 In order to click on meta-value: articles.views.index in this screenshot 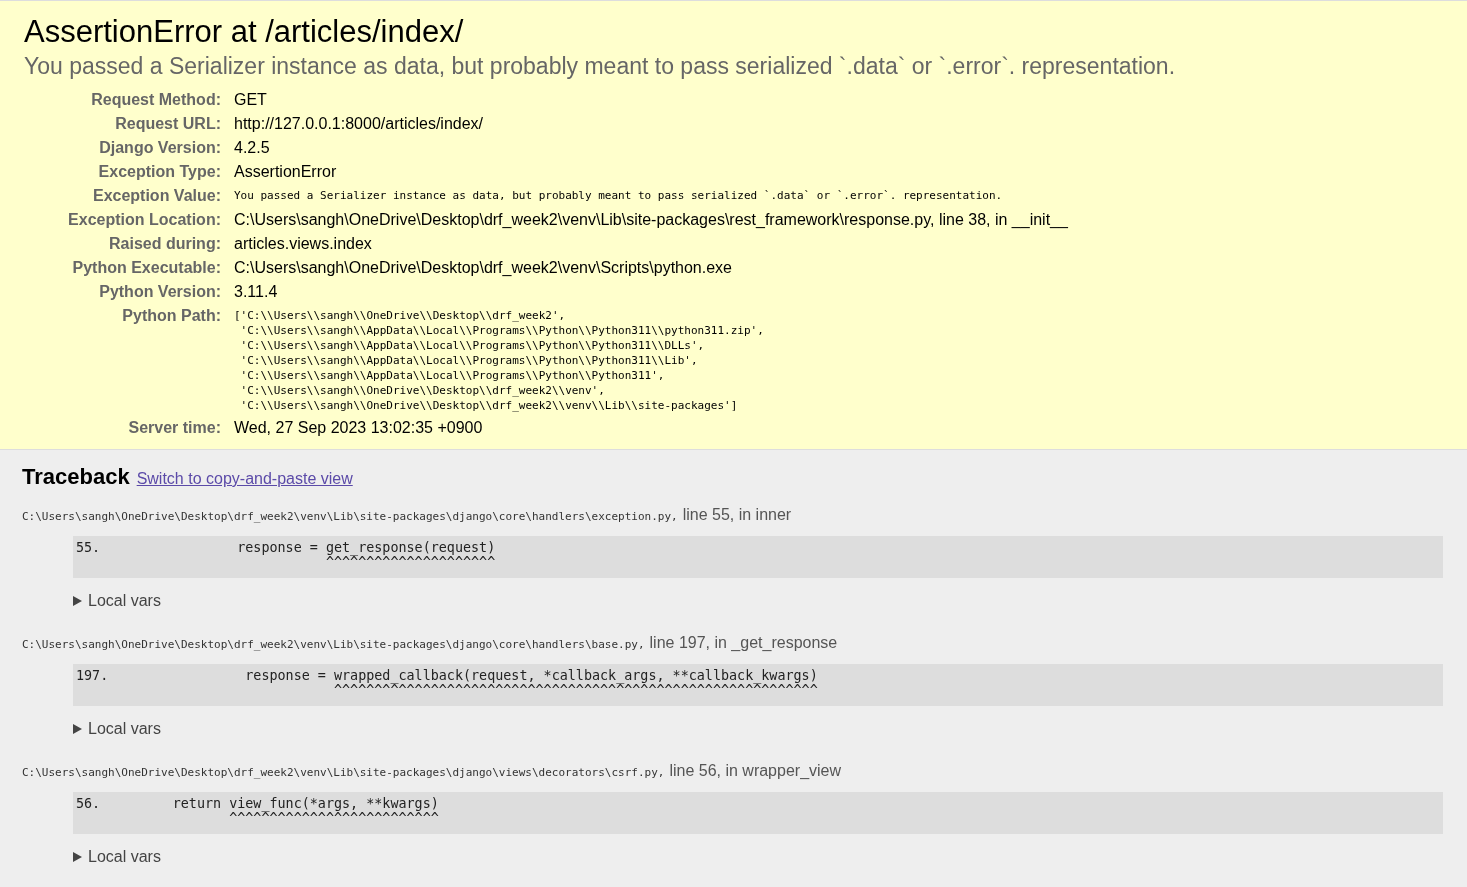, I will do `click(303, 243)`.